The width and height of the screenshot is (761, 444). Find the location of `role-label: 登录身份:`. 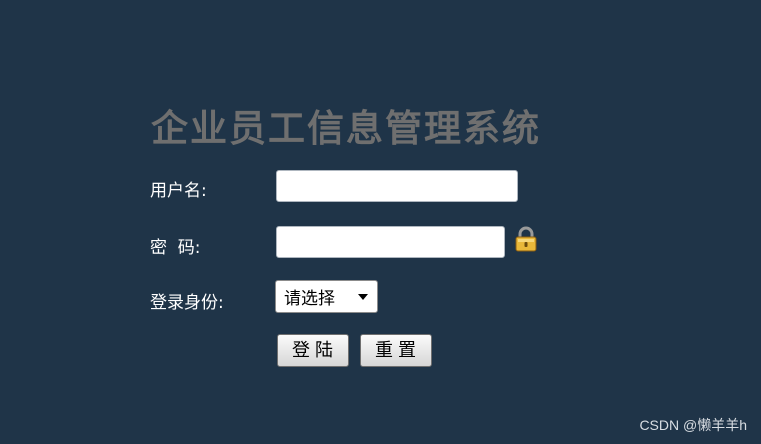

role-label: 登录身份: is located at coordinates (187, 303).